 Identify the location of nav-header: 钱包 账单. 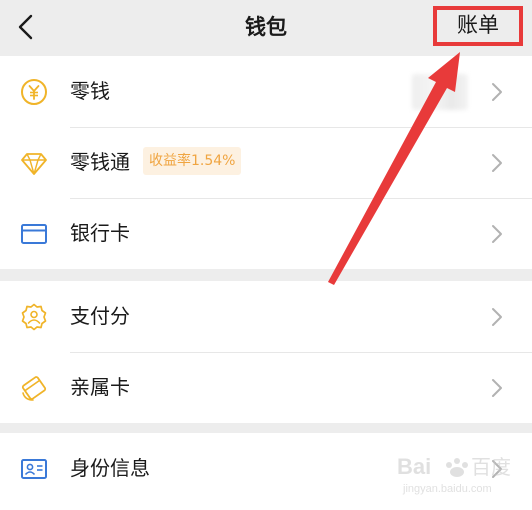
(266, 28).